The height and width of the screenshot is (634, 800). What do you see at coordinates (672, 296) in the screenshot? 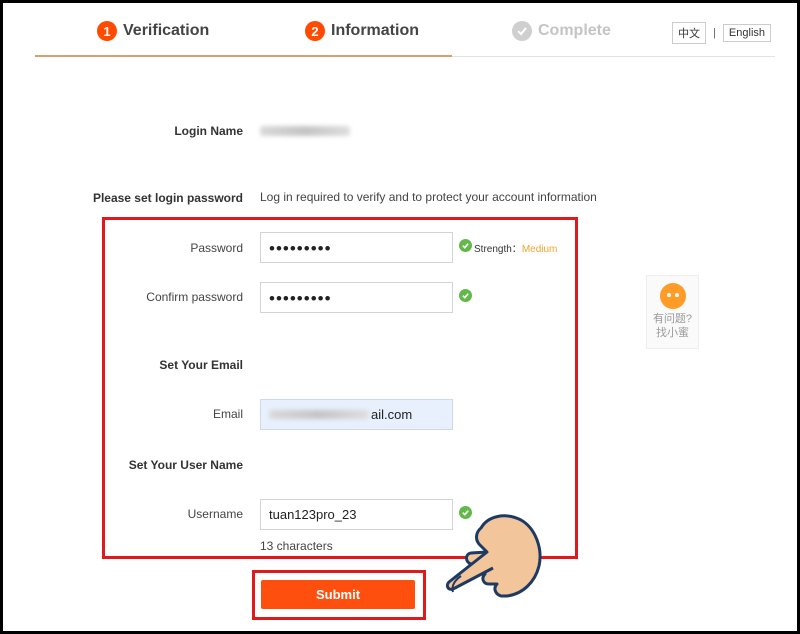
I see `assistant-face-icon` at bounding box center [672, 296].